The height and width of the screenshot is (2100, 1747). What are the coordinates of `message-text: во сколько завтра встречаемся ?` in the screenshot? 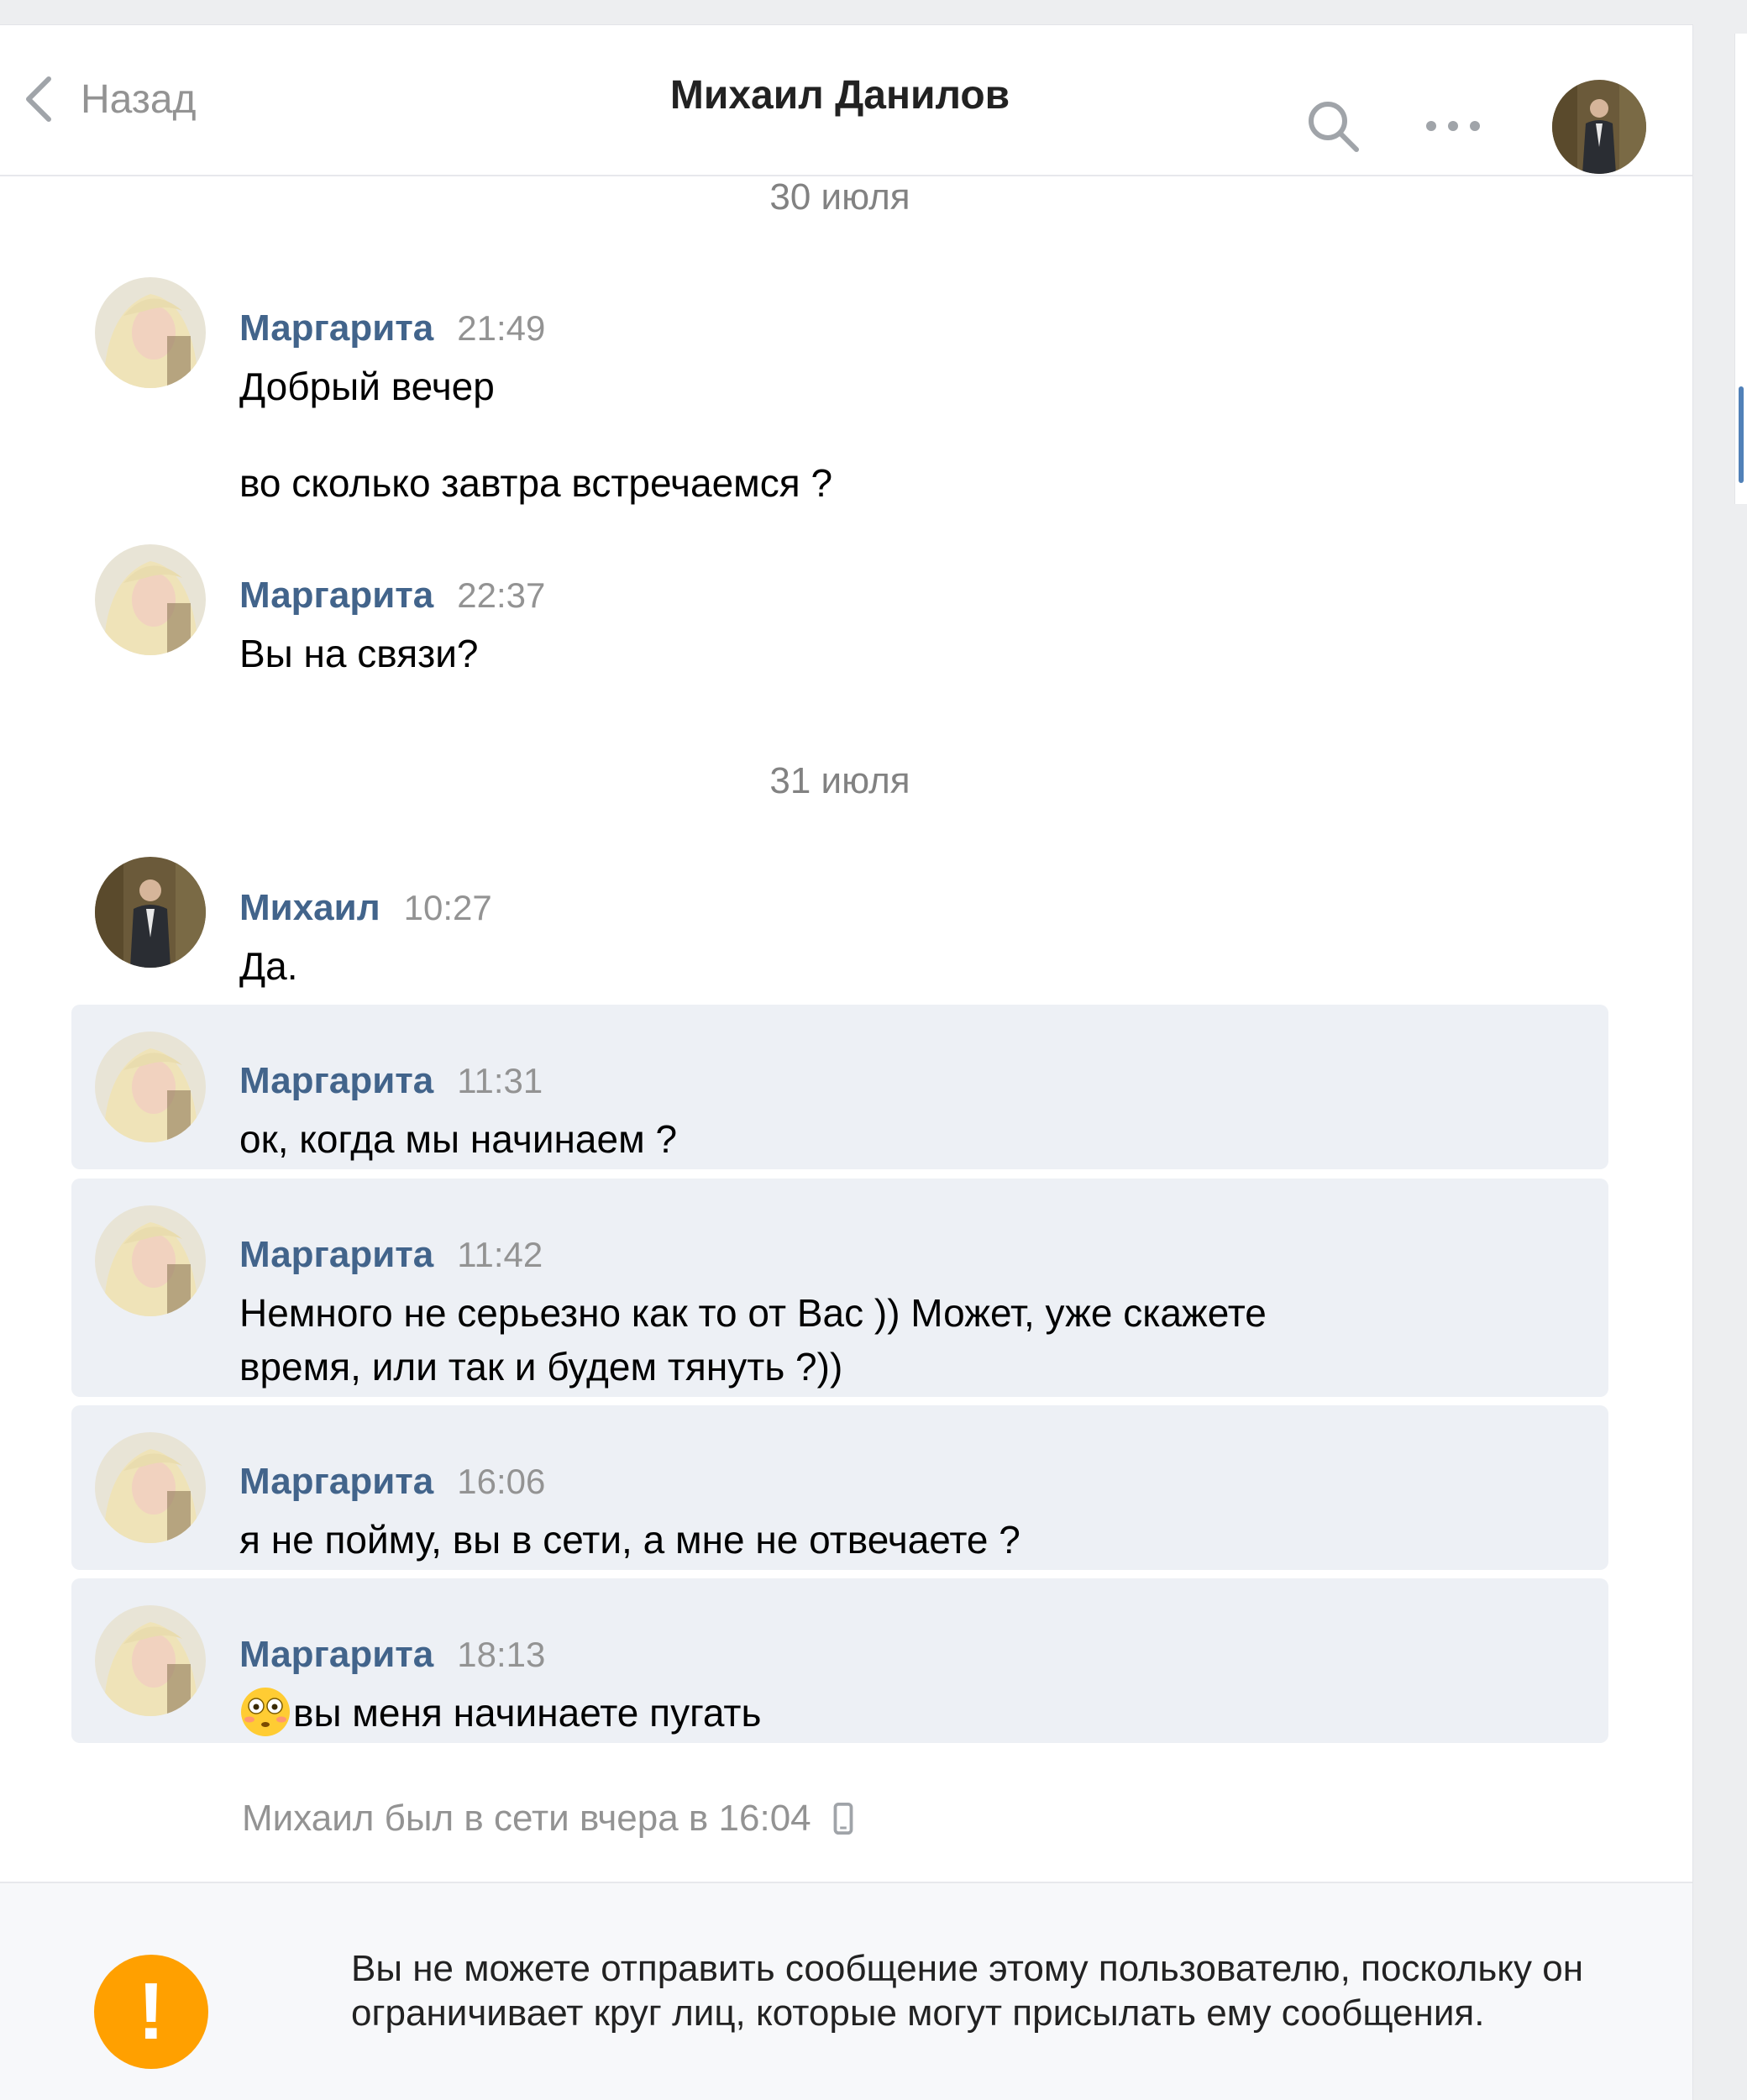 It's located at (536, 483).